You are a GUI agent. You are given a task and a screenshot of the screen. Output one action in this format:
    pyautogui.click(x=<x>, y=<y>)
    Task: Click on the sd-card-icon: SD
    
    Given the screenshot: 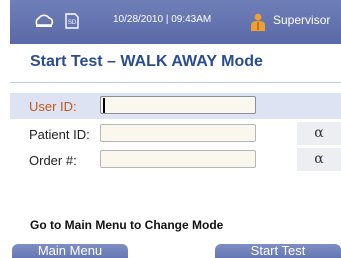 What is the action you would take?
    pyautogui.click(x=73, y=21)
    